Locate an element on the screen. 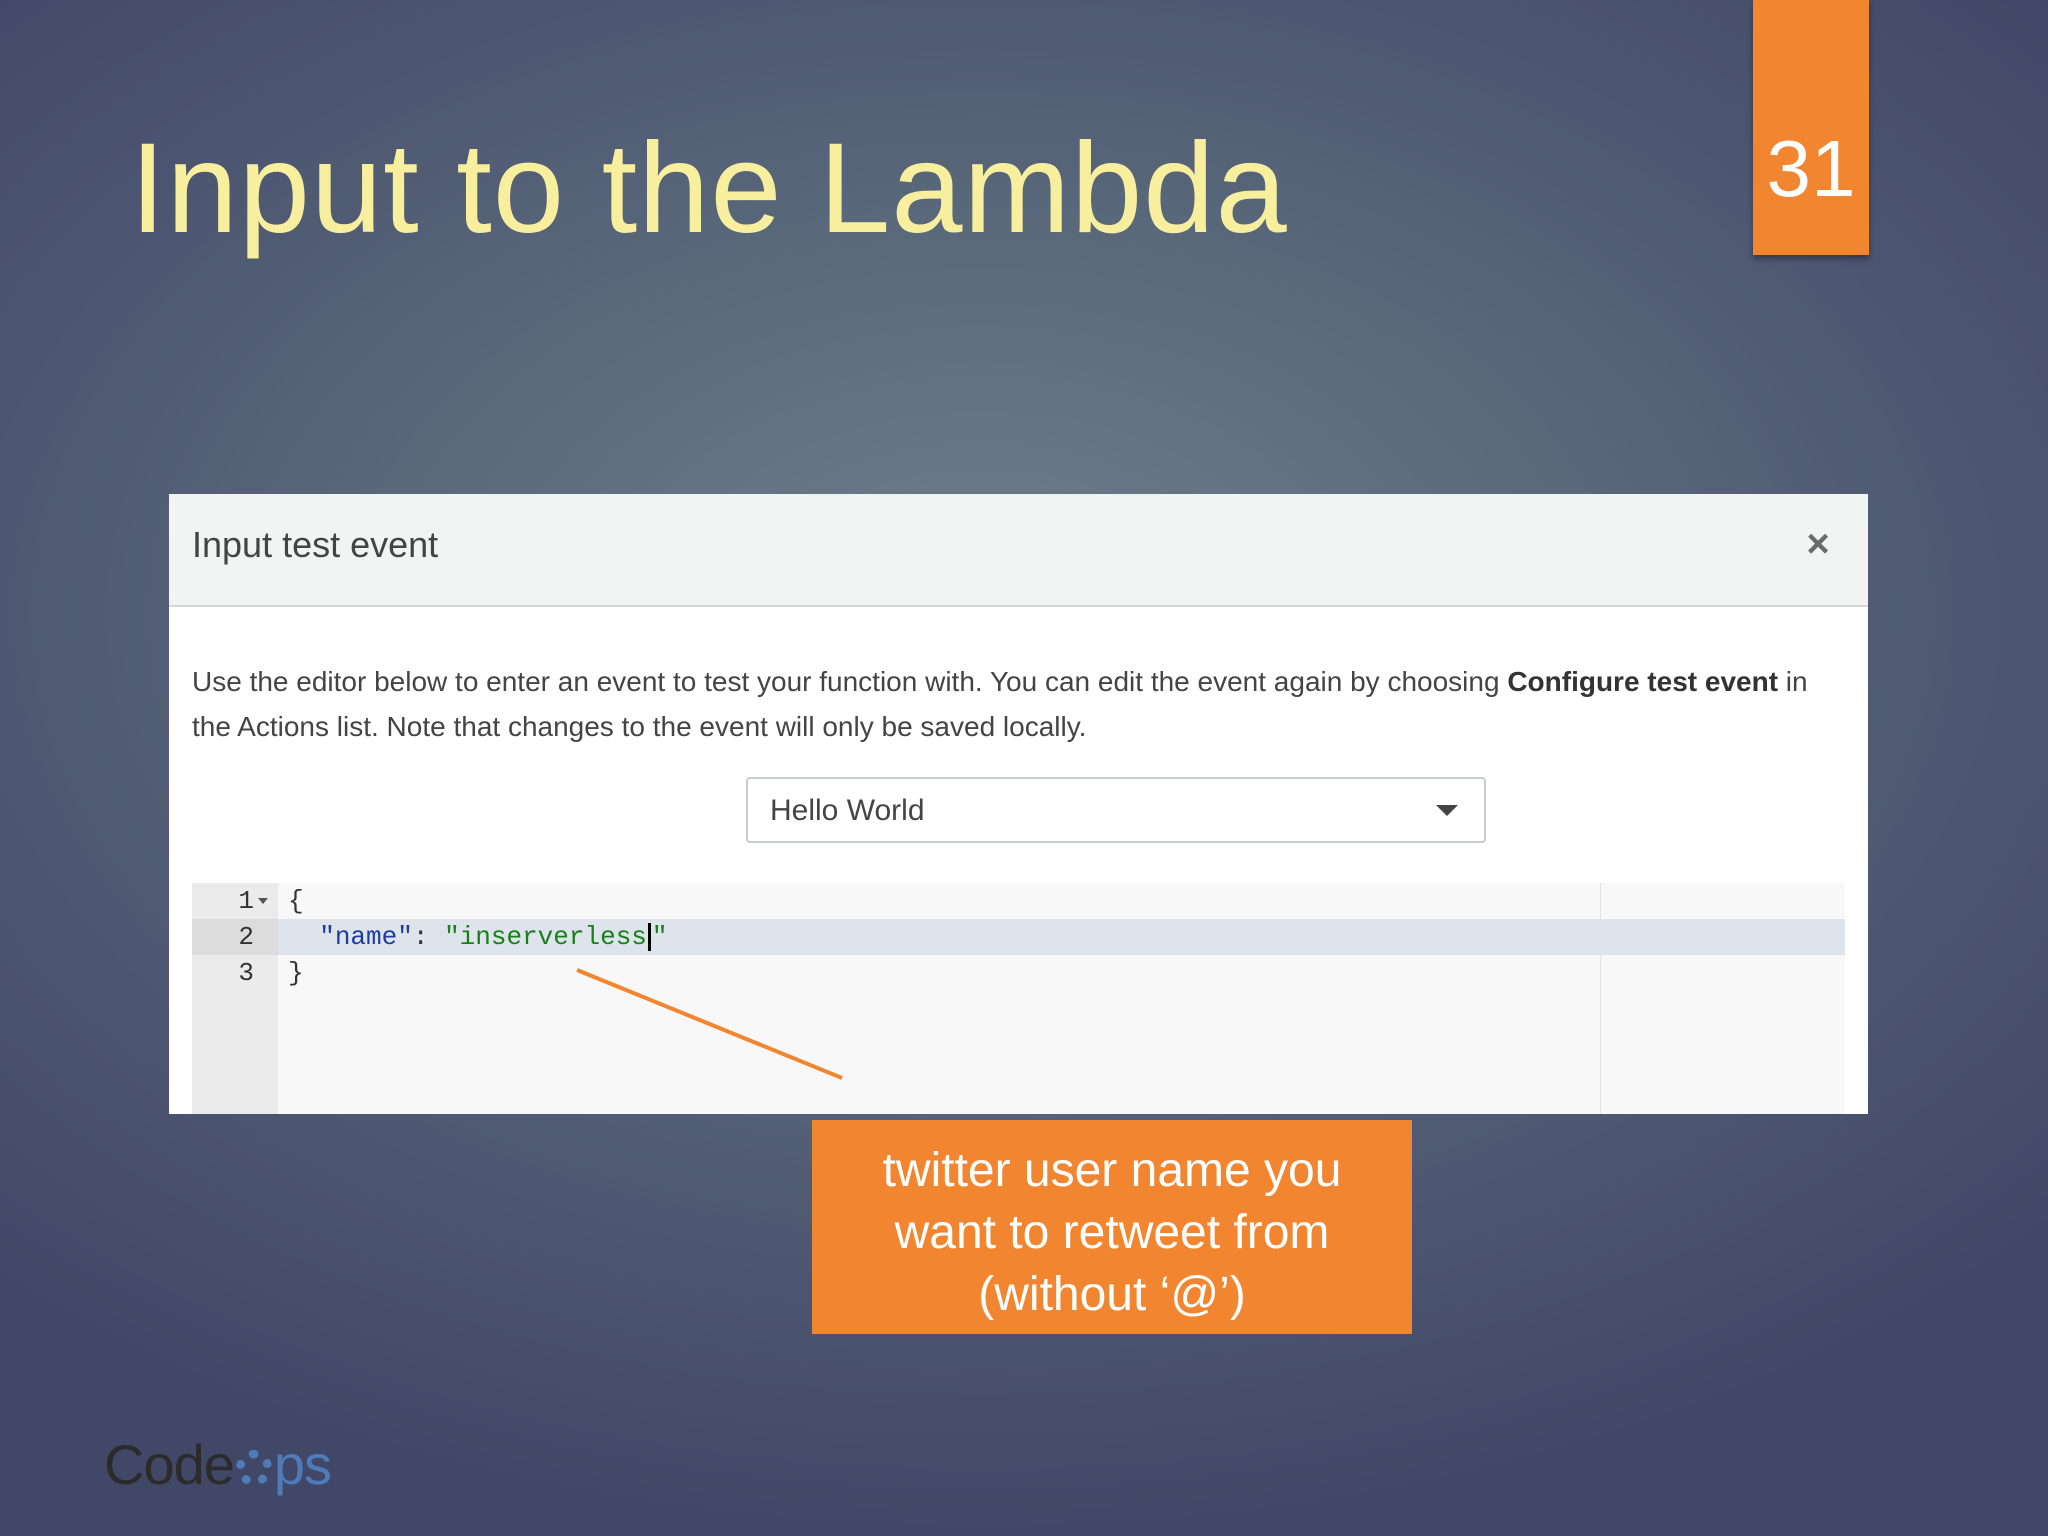  line-number: 1 is located at coordinates (246, 901).